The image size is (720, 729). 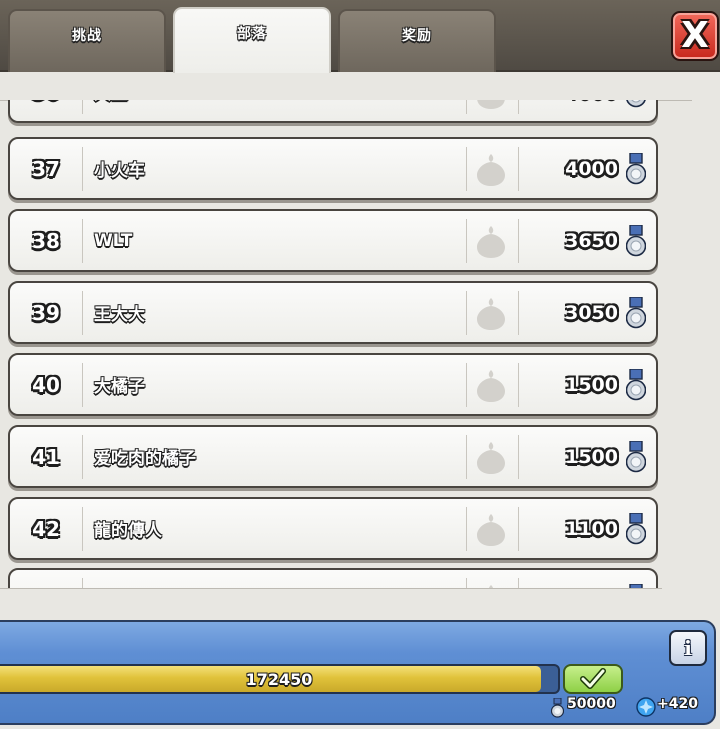 What do you see at coordinates (591, 312) in the screenshot?
I see `trophy-count: 3050` at bounding box center [591, 312].